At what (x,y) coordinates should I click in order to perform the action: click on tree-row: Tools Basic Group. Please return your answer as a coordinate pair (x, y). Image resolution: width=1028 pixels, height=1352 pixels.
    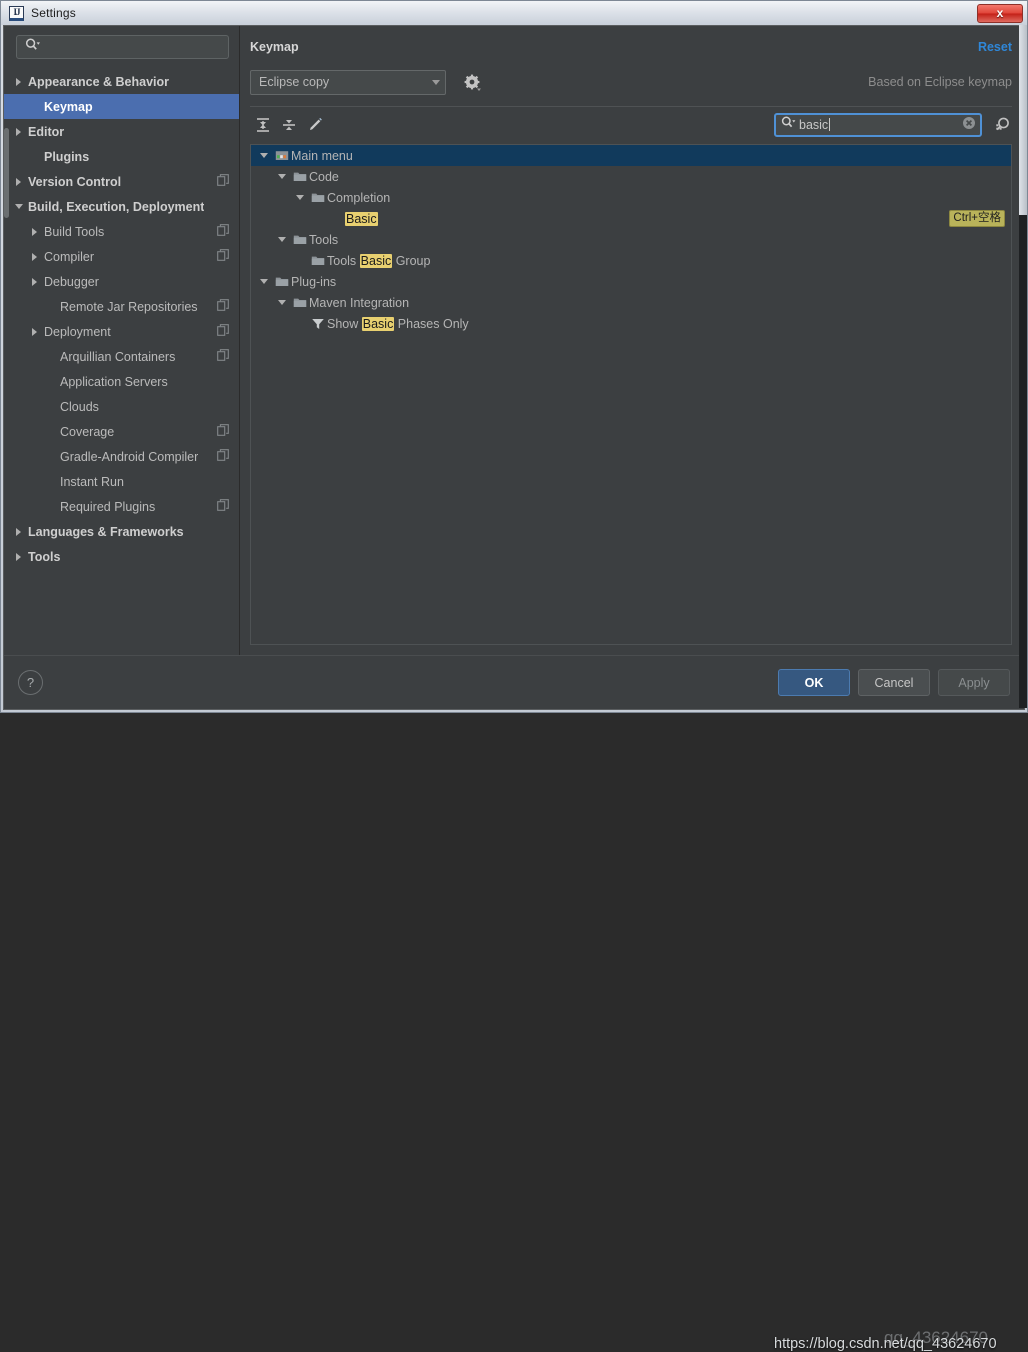
    Looking at the image, I should click on (631, 260).